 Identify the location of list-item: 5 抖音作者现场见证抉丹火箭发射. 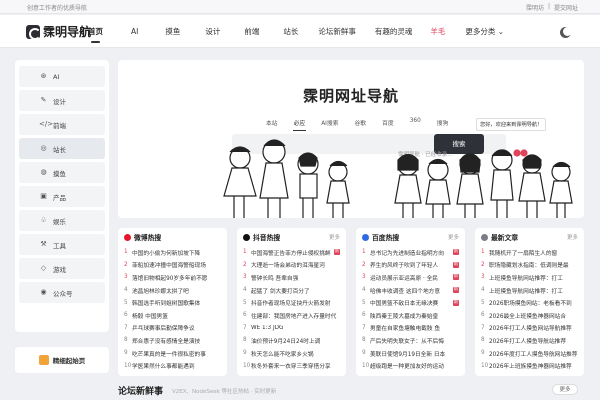
(291, 302).